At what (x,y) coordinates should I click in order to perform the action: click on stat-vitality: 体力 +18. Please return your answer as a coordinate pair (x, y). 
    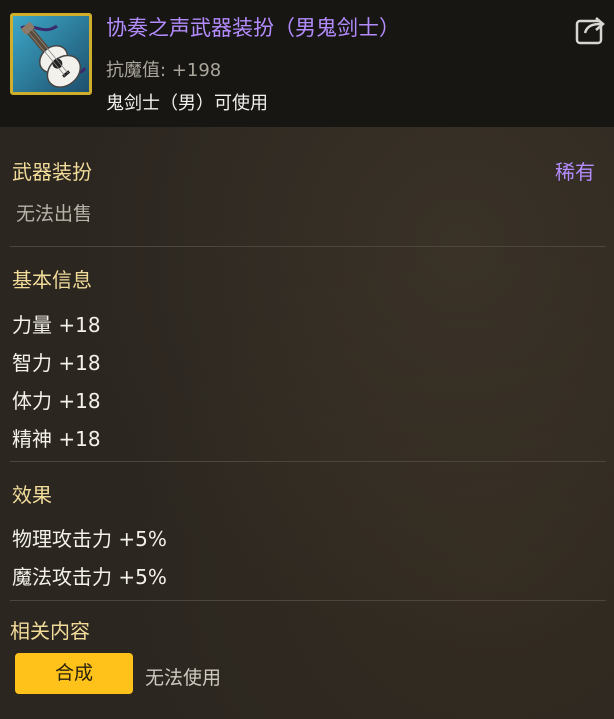
    Looking at the image, I should click on (56, 401).